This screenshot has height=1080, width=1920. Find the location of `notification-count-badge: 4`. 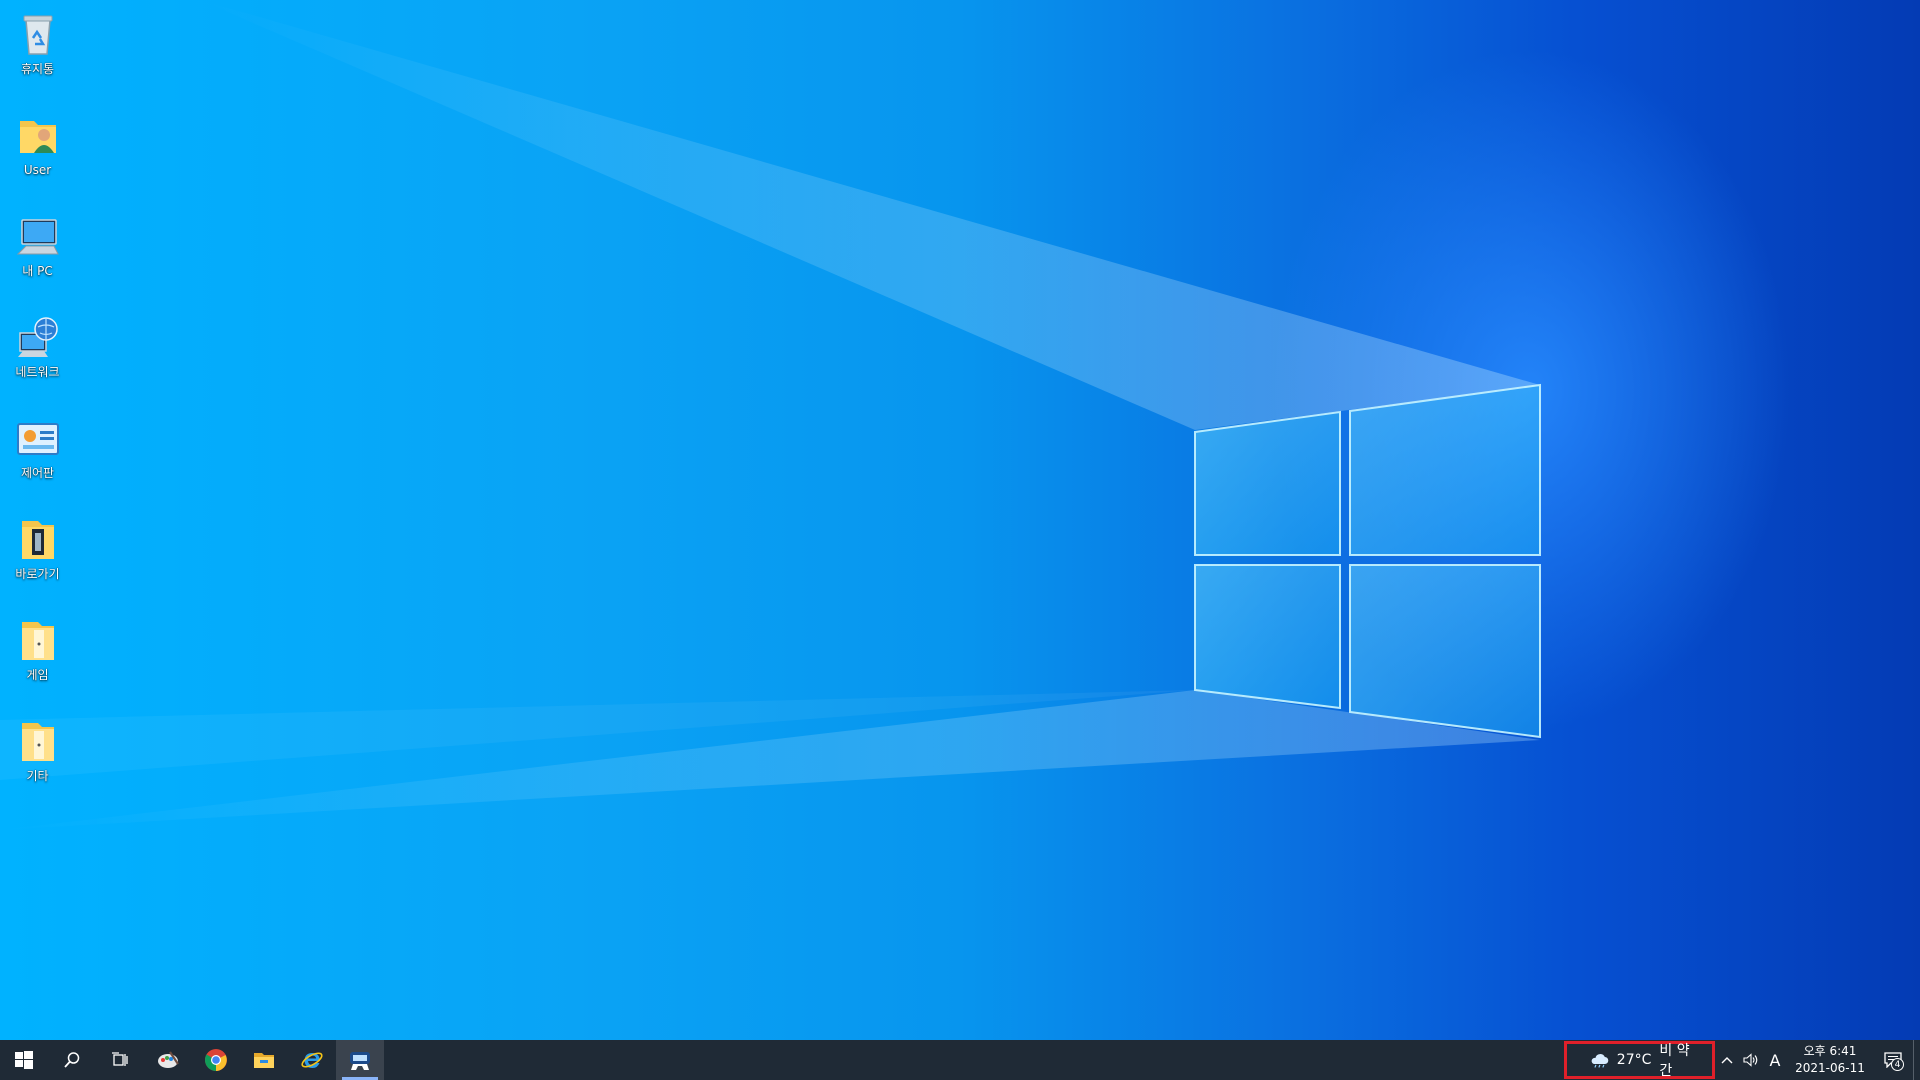

notification-count-badge: 4 is located at coordinates (1897, 1064).